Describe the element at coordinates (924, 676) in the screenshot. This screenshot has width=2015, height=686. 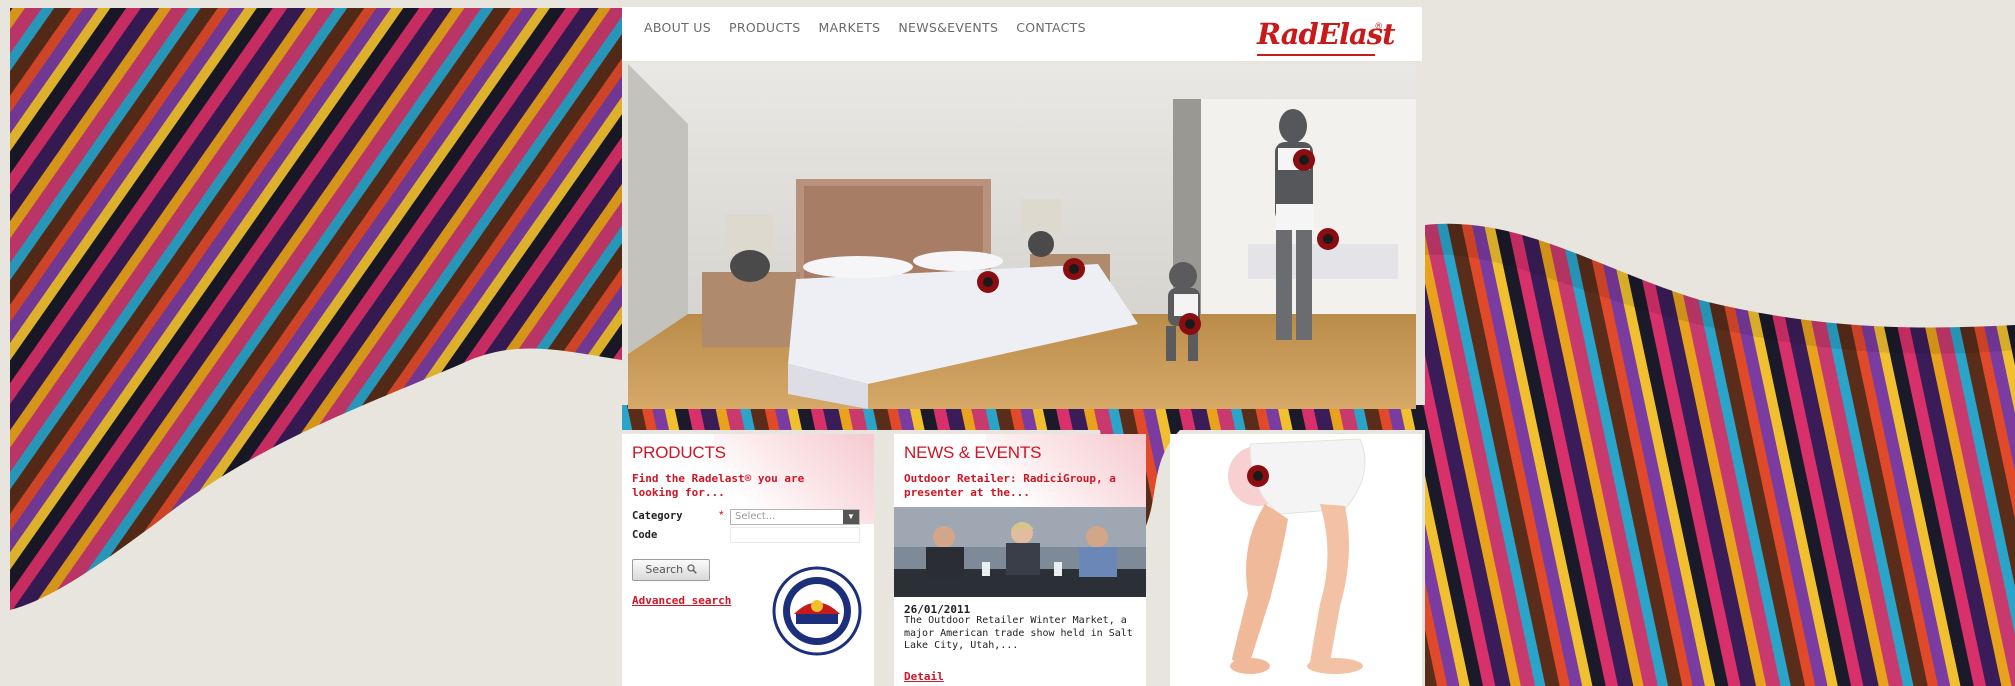
I see `news-detail-link: Detail` at that location.